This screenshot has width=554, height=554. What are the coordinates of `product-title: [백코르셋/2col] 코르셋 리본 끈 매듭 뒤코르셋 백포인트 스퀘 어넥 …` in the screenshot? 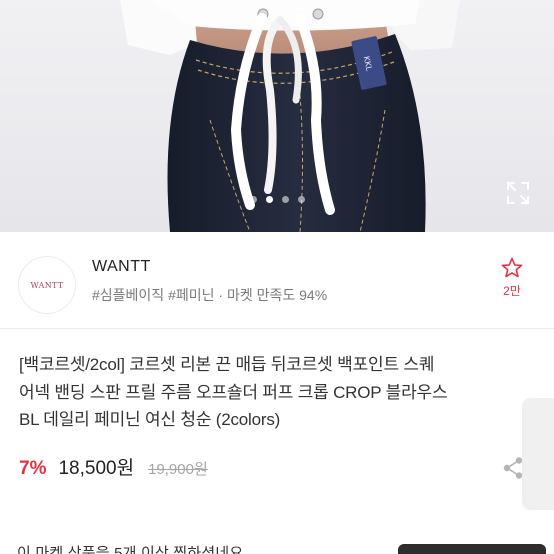 It's located at (281, 392).